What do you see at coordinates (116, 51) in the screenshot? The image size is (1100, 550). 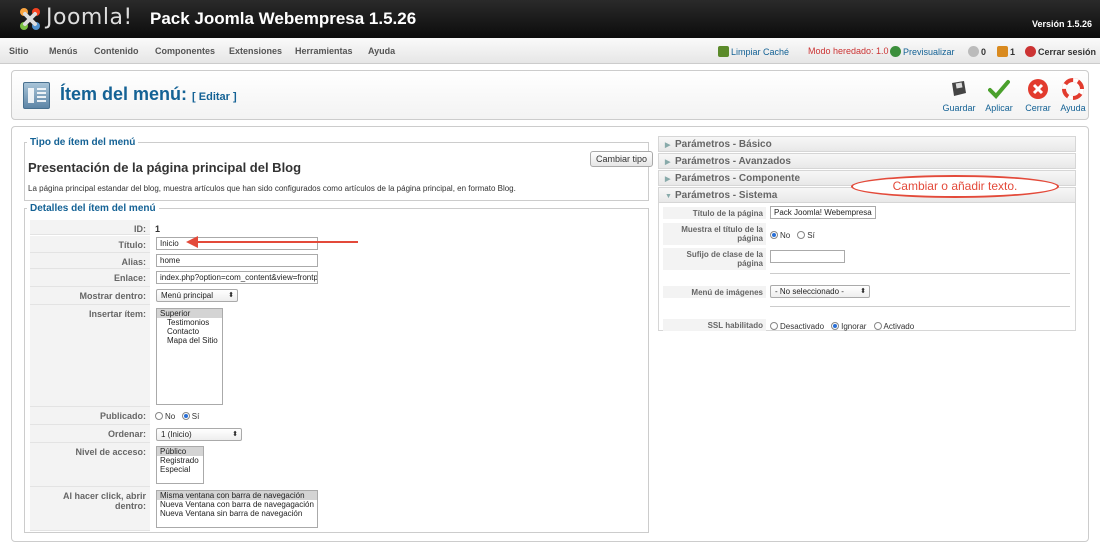 I see `menu-contenido: Contenido` at bounding box center [116, 51].